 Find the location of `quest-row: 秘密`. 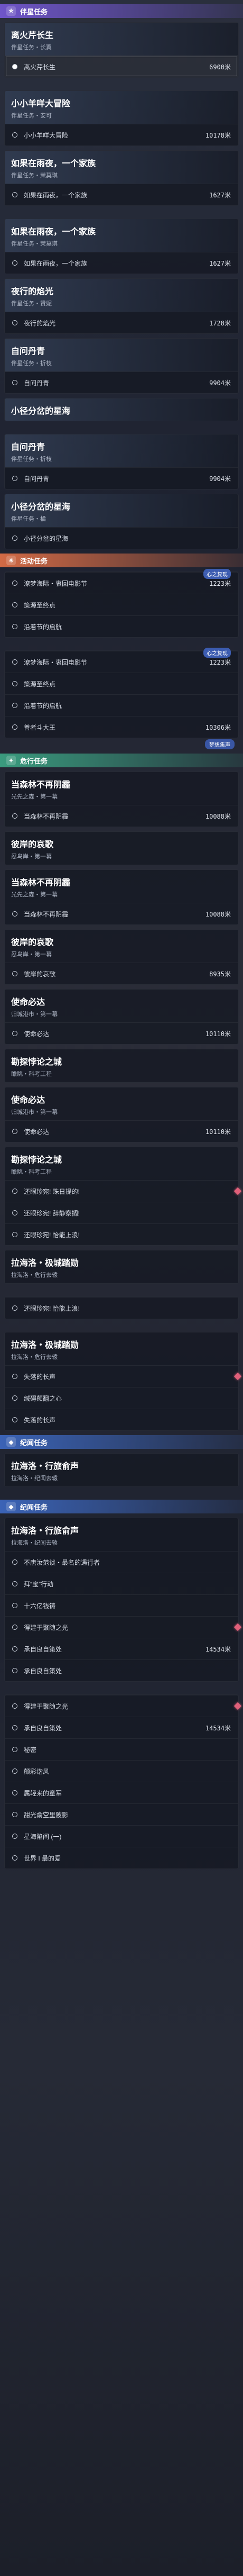

quest-row: 秘密 is located at coordinates (121, 1749).